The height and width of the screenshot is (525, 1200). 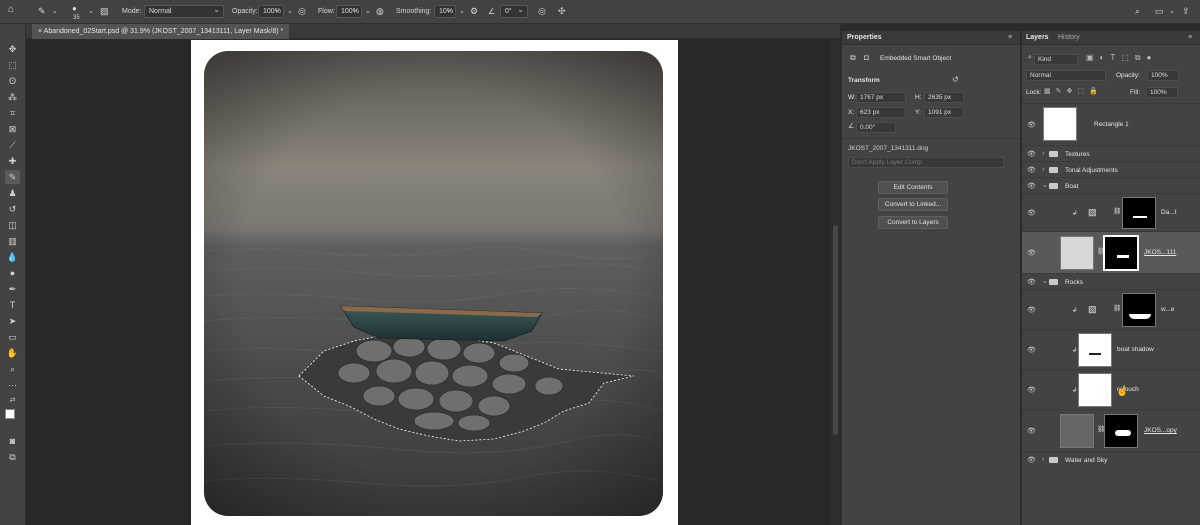 What do you see at coordinates (12, 457) in the screenshot?
I see `screen-mode-icon: ⧉` at bounding box center [12, 457].